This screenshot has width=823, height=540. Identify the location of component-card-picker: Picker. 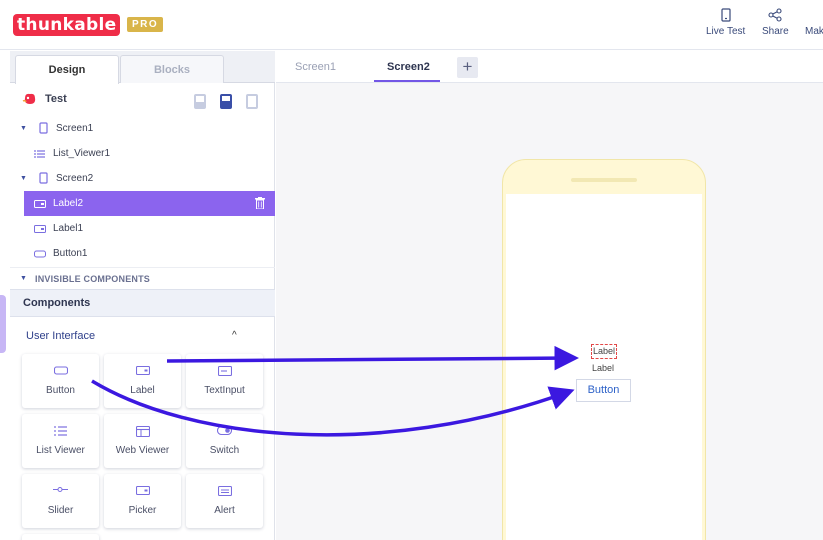
(142, 501).